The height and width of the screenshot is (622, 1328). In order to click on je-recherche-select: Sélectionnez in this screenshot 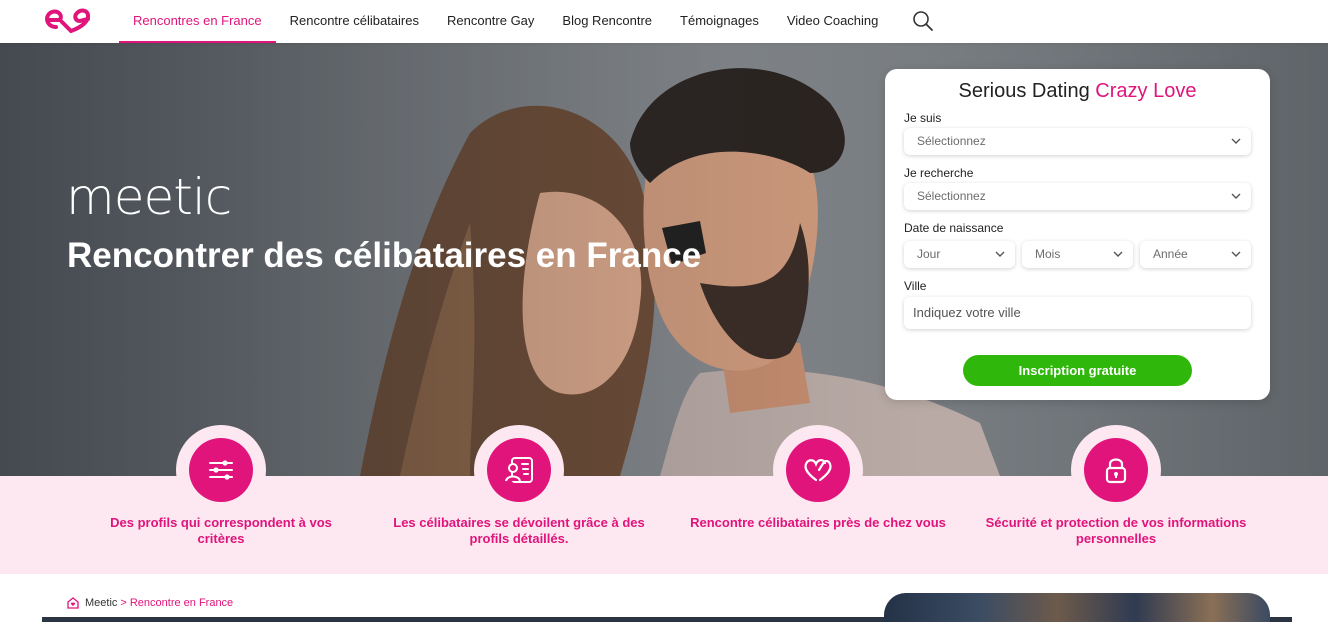, I will do `click(1077, 196)`.